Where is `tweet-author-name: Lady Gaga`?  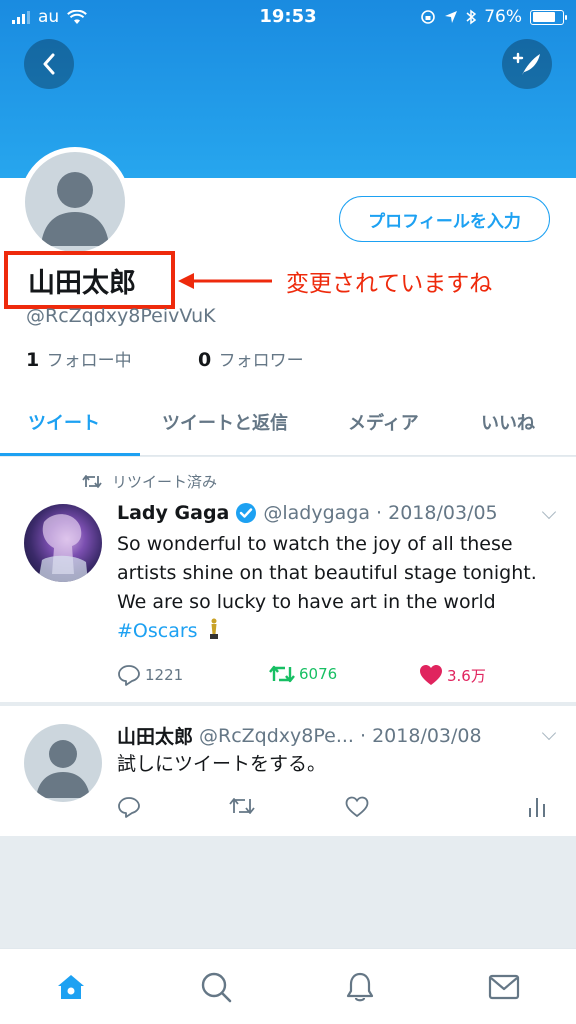 tweet-author-name: Lady Gaga is located at coordinates (173, 513).